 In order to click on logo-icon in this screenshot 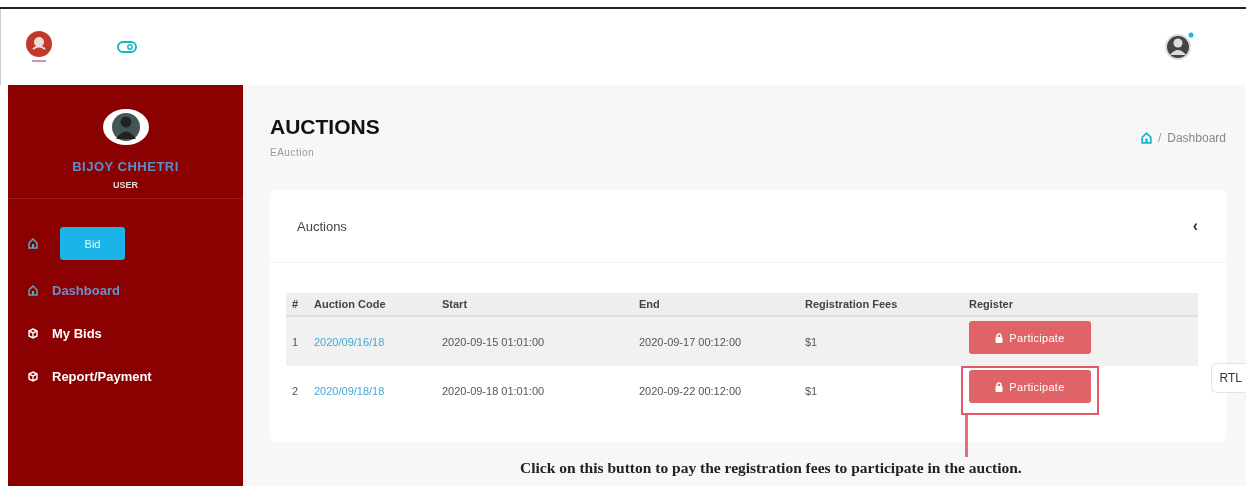, I will do `click(39, 47)`.